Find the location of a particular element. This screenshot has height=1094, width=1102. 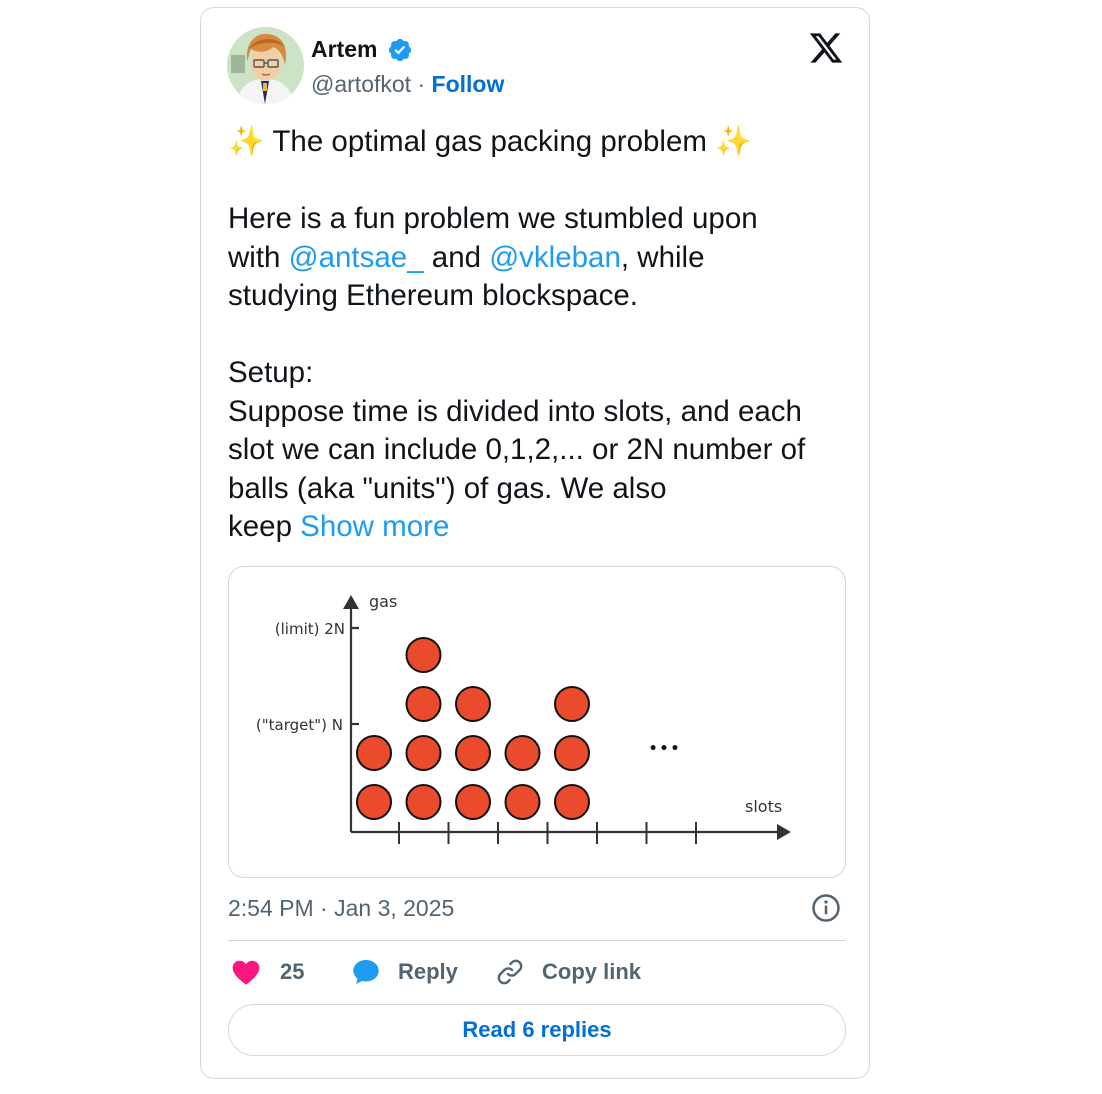

tweet-timestamp: 2:54 PM · Jan 3, 2025 is located at coordinates (341, 908).